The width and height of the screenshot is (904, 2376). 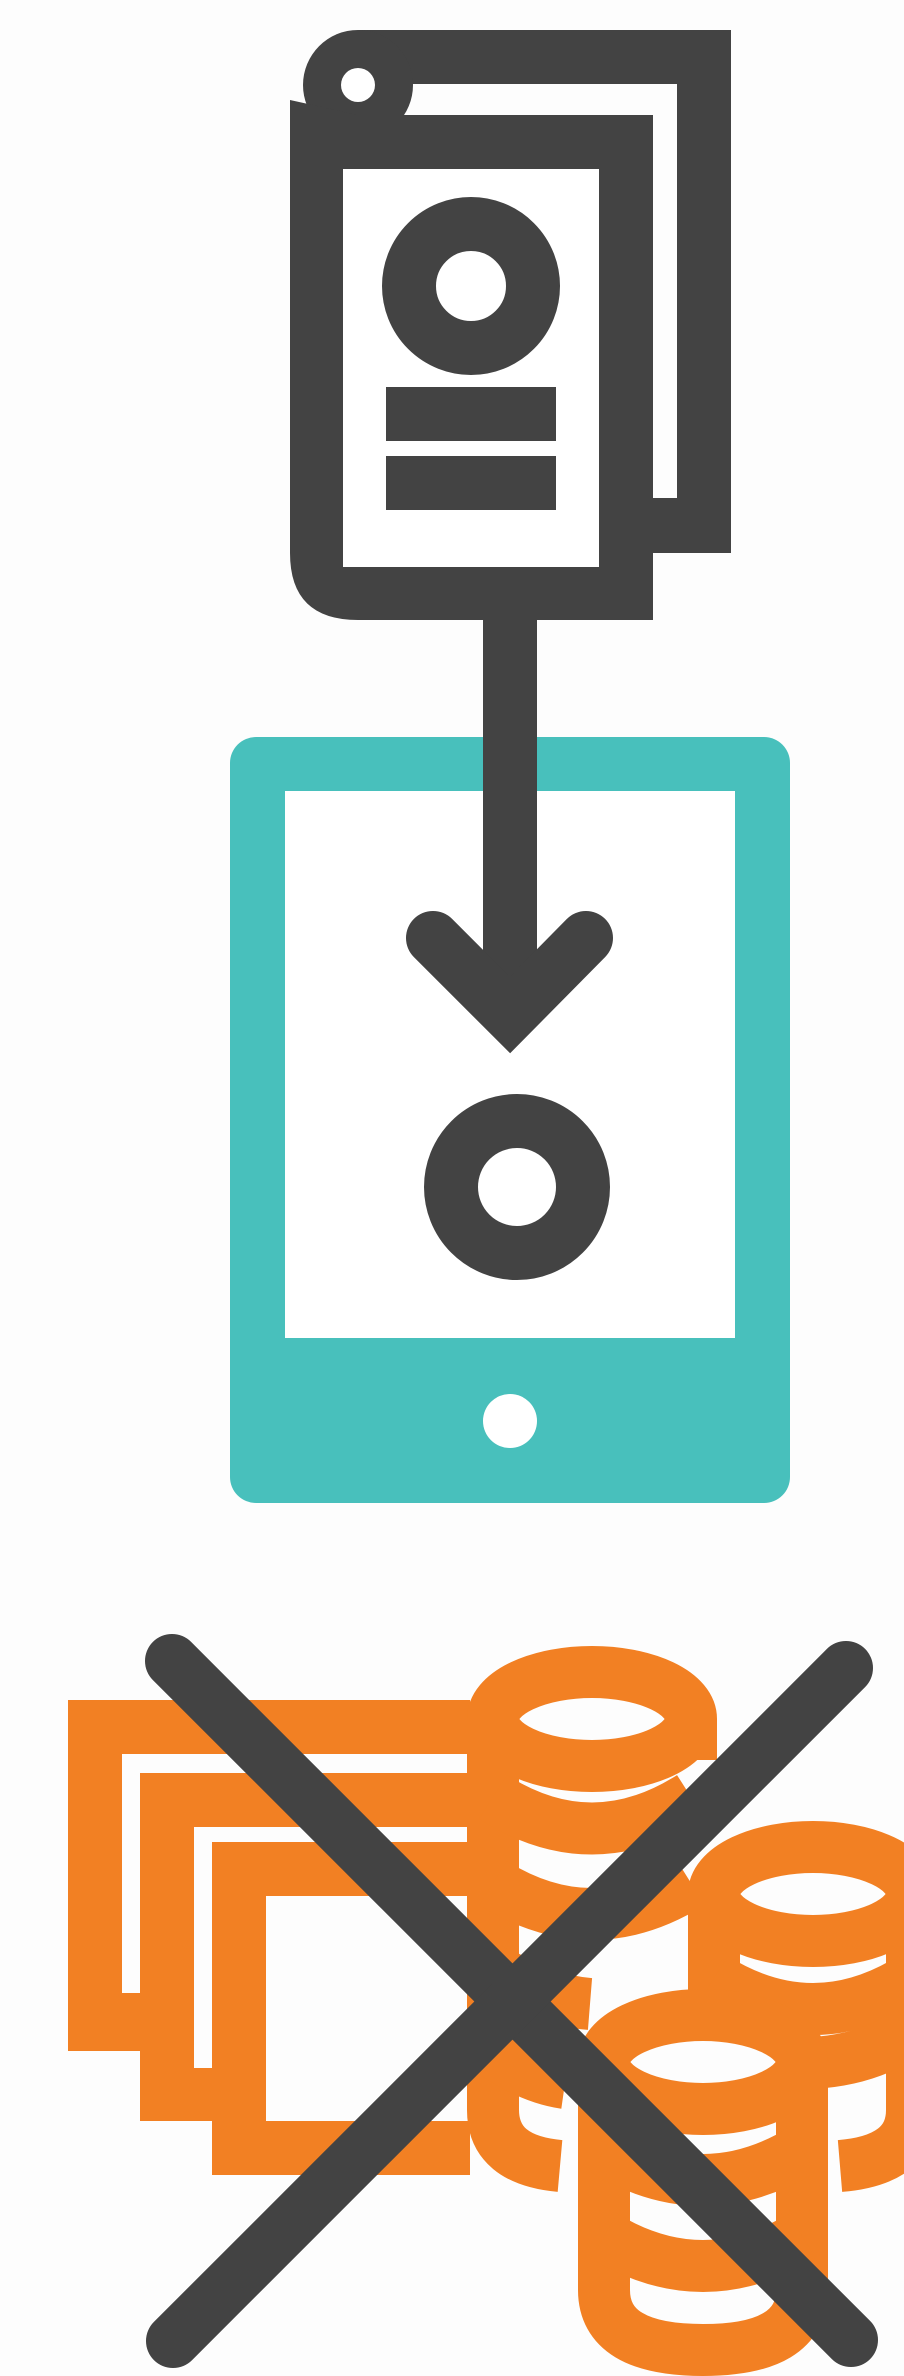 What do you see at coordinates (510, 325) in the screenshot?
I see `id-card-document-icon` at bounding box center [510, 325].